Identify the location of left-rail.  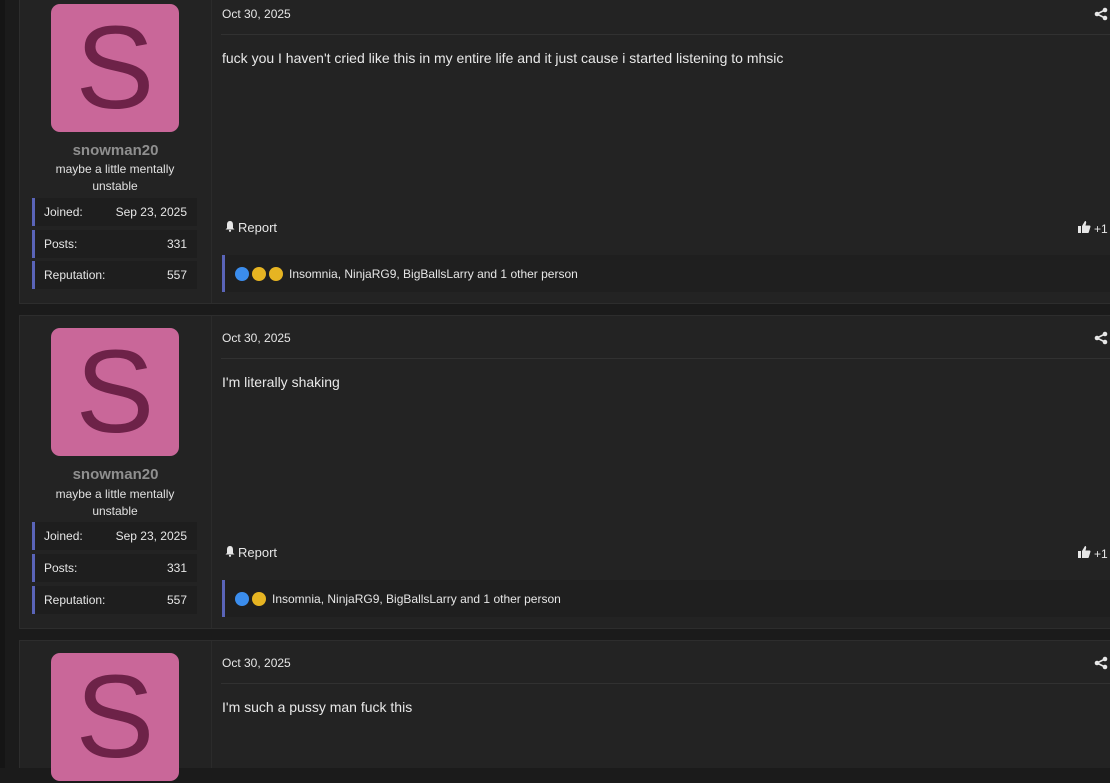
(2, 384).